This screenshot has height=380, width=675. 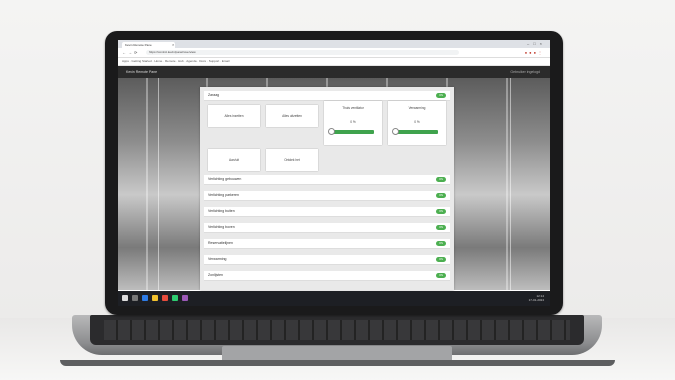 I want to click on row-label: Verlichting buiten, so click(x=221, y=211).